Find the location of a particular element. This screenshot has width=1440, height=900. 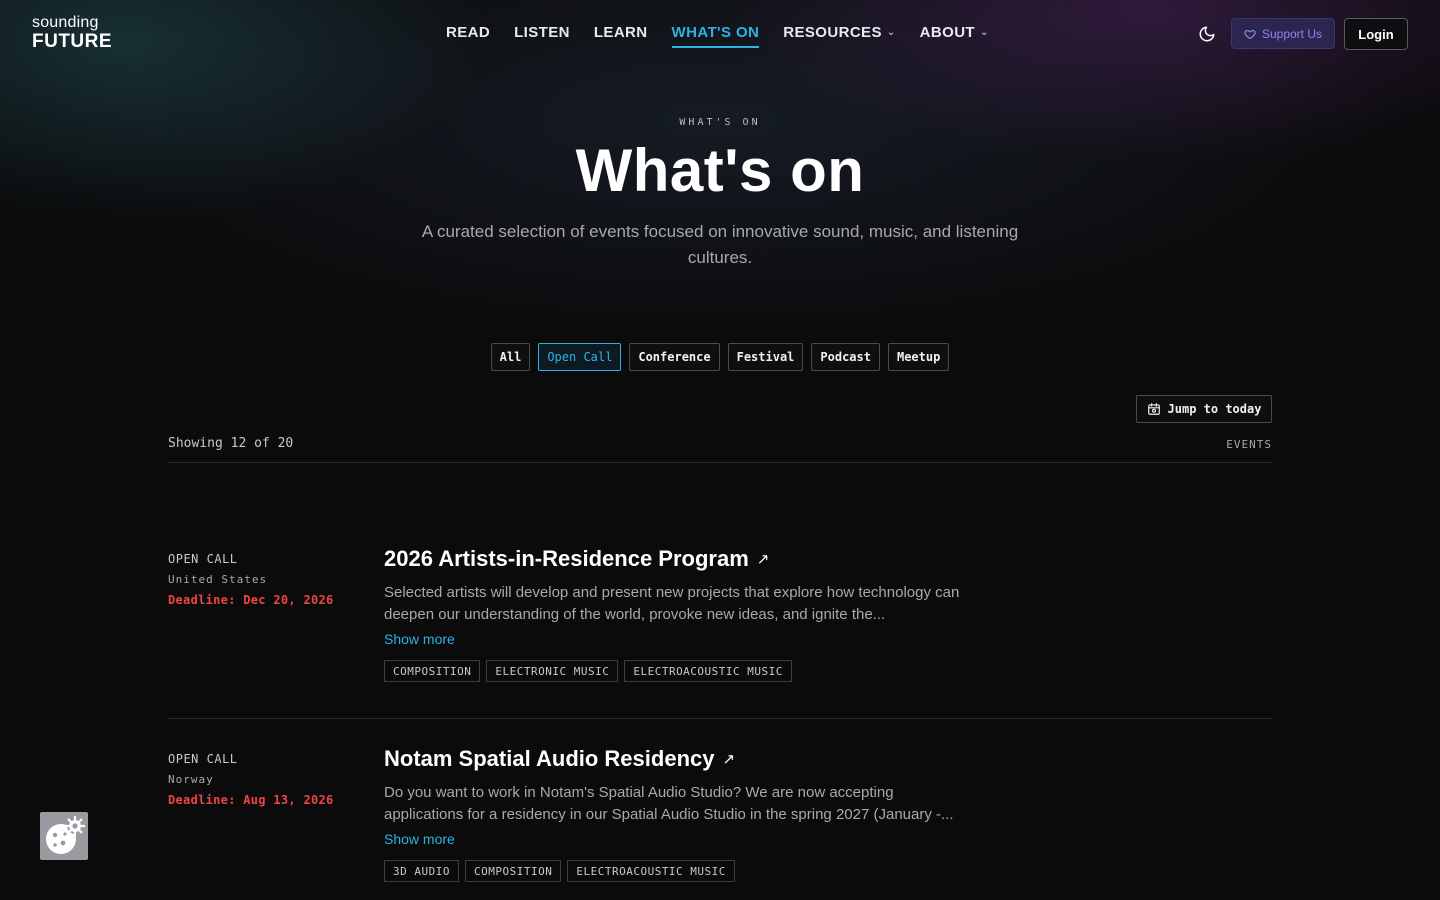

events-label: EVENTS is located at coordinates (1249, 444).